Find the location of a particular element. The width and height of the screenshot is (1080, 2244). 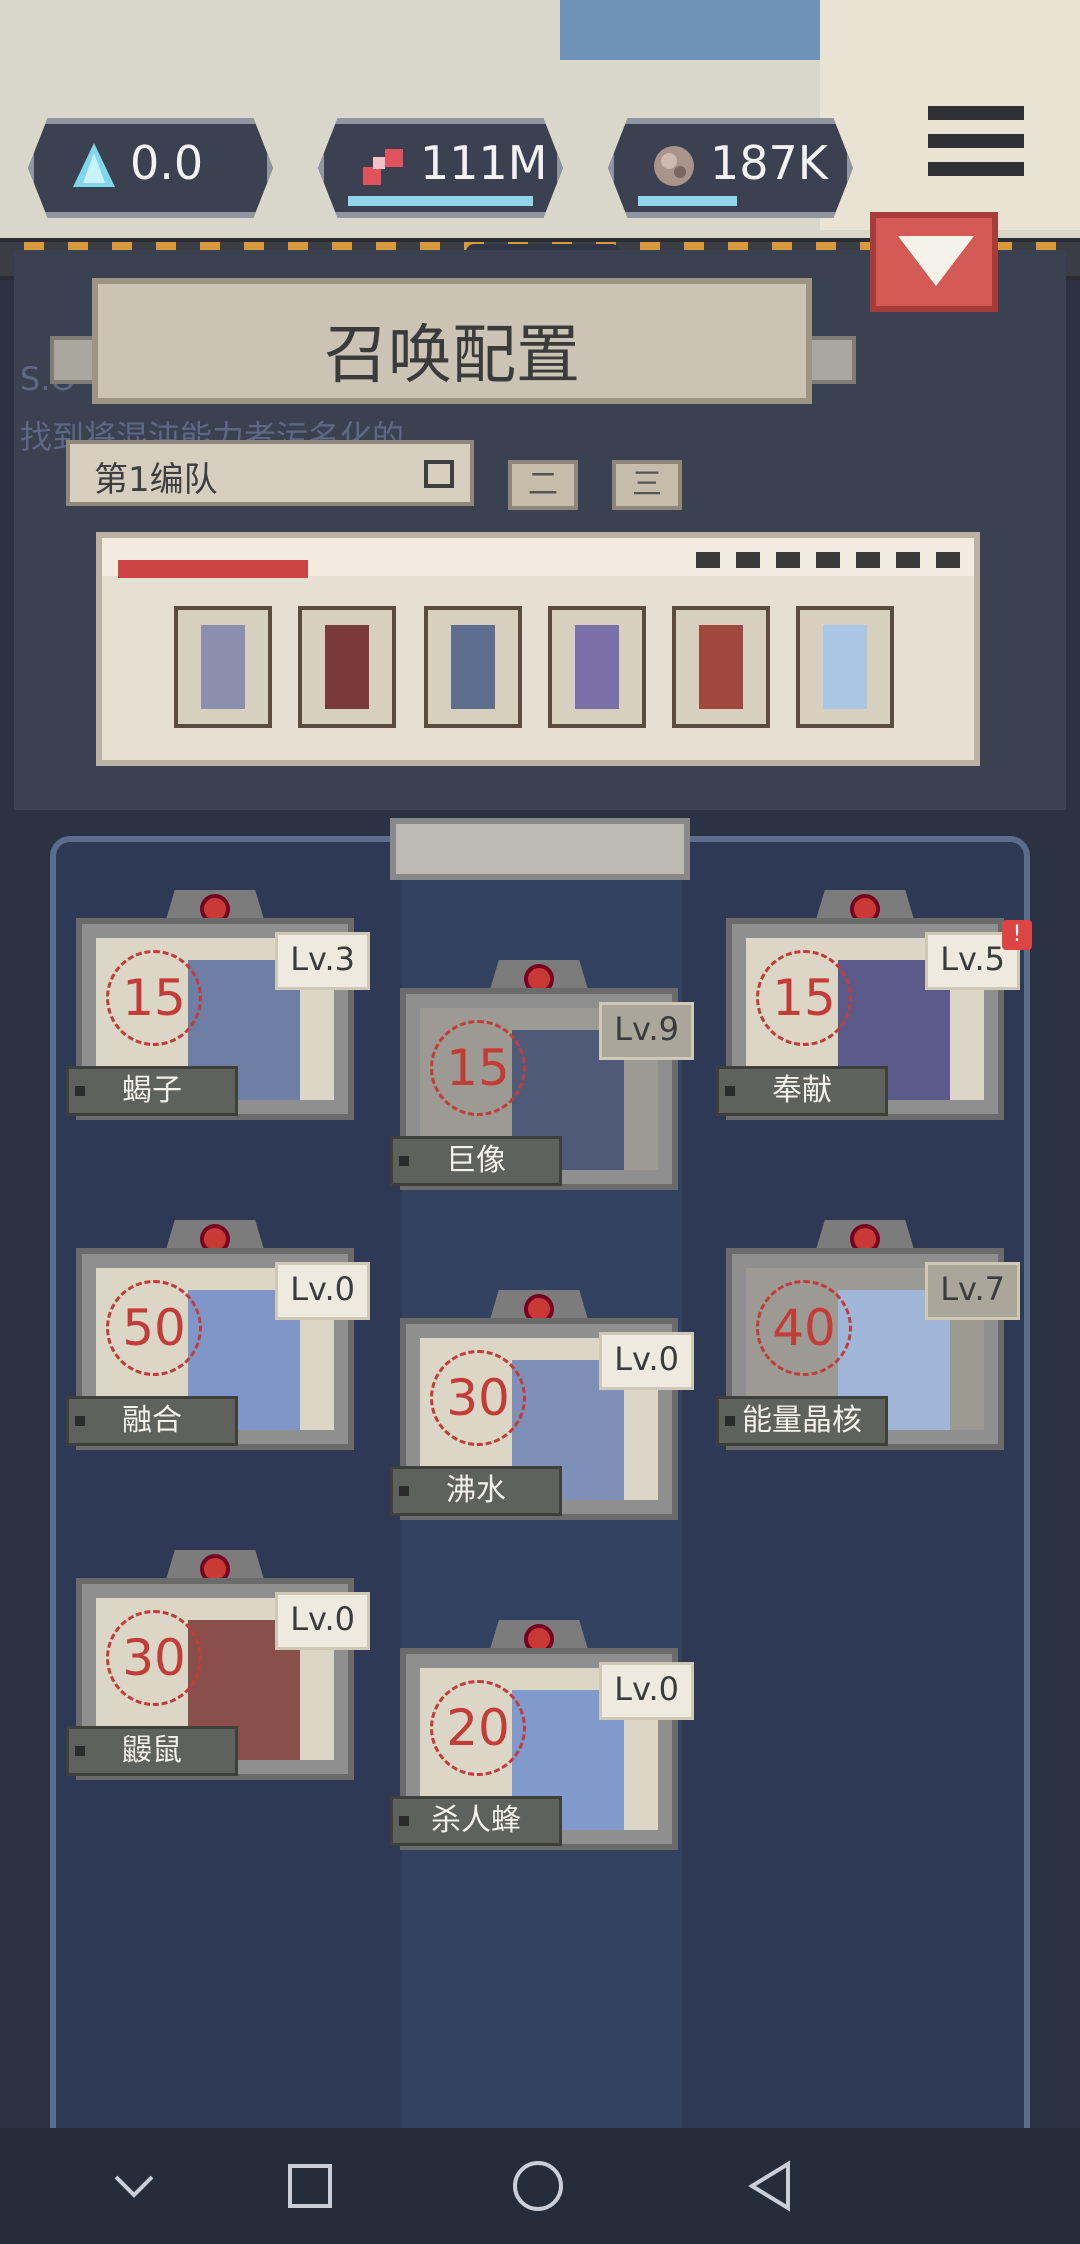

home-icon is located at coordinates (538, 2186).